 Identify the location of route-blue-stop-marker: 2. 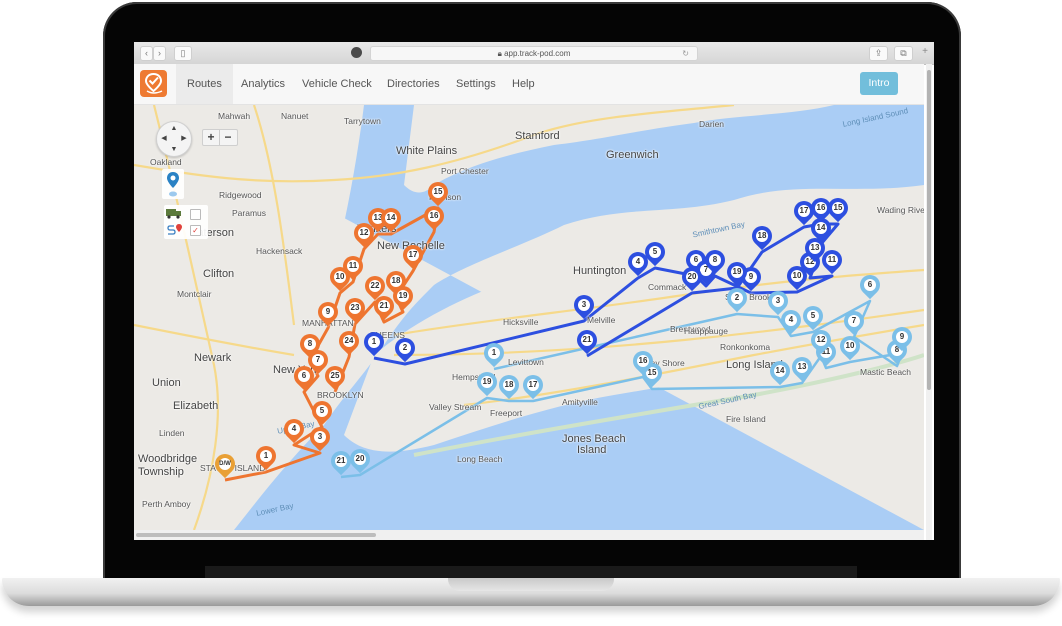
(405, 349).